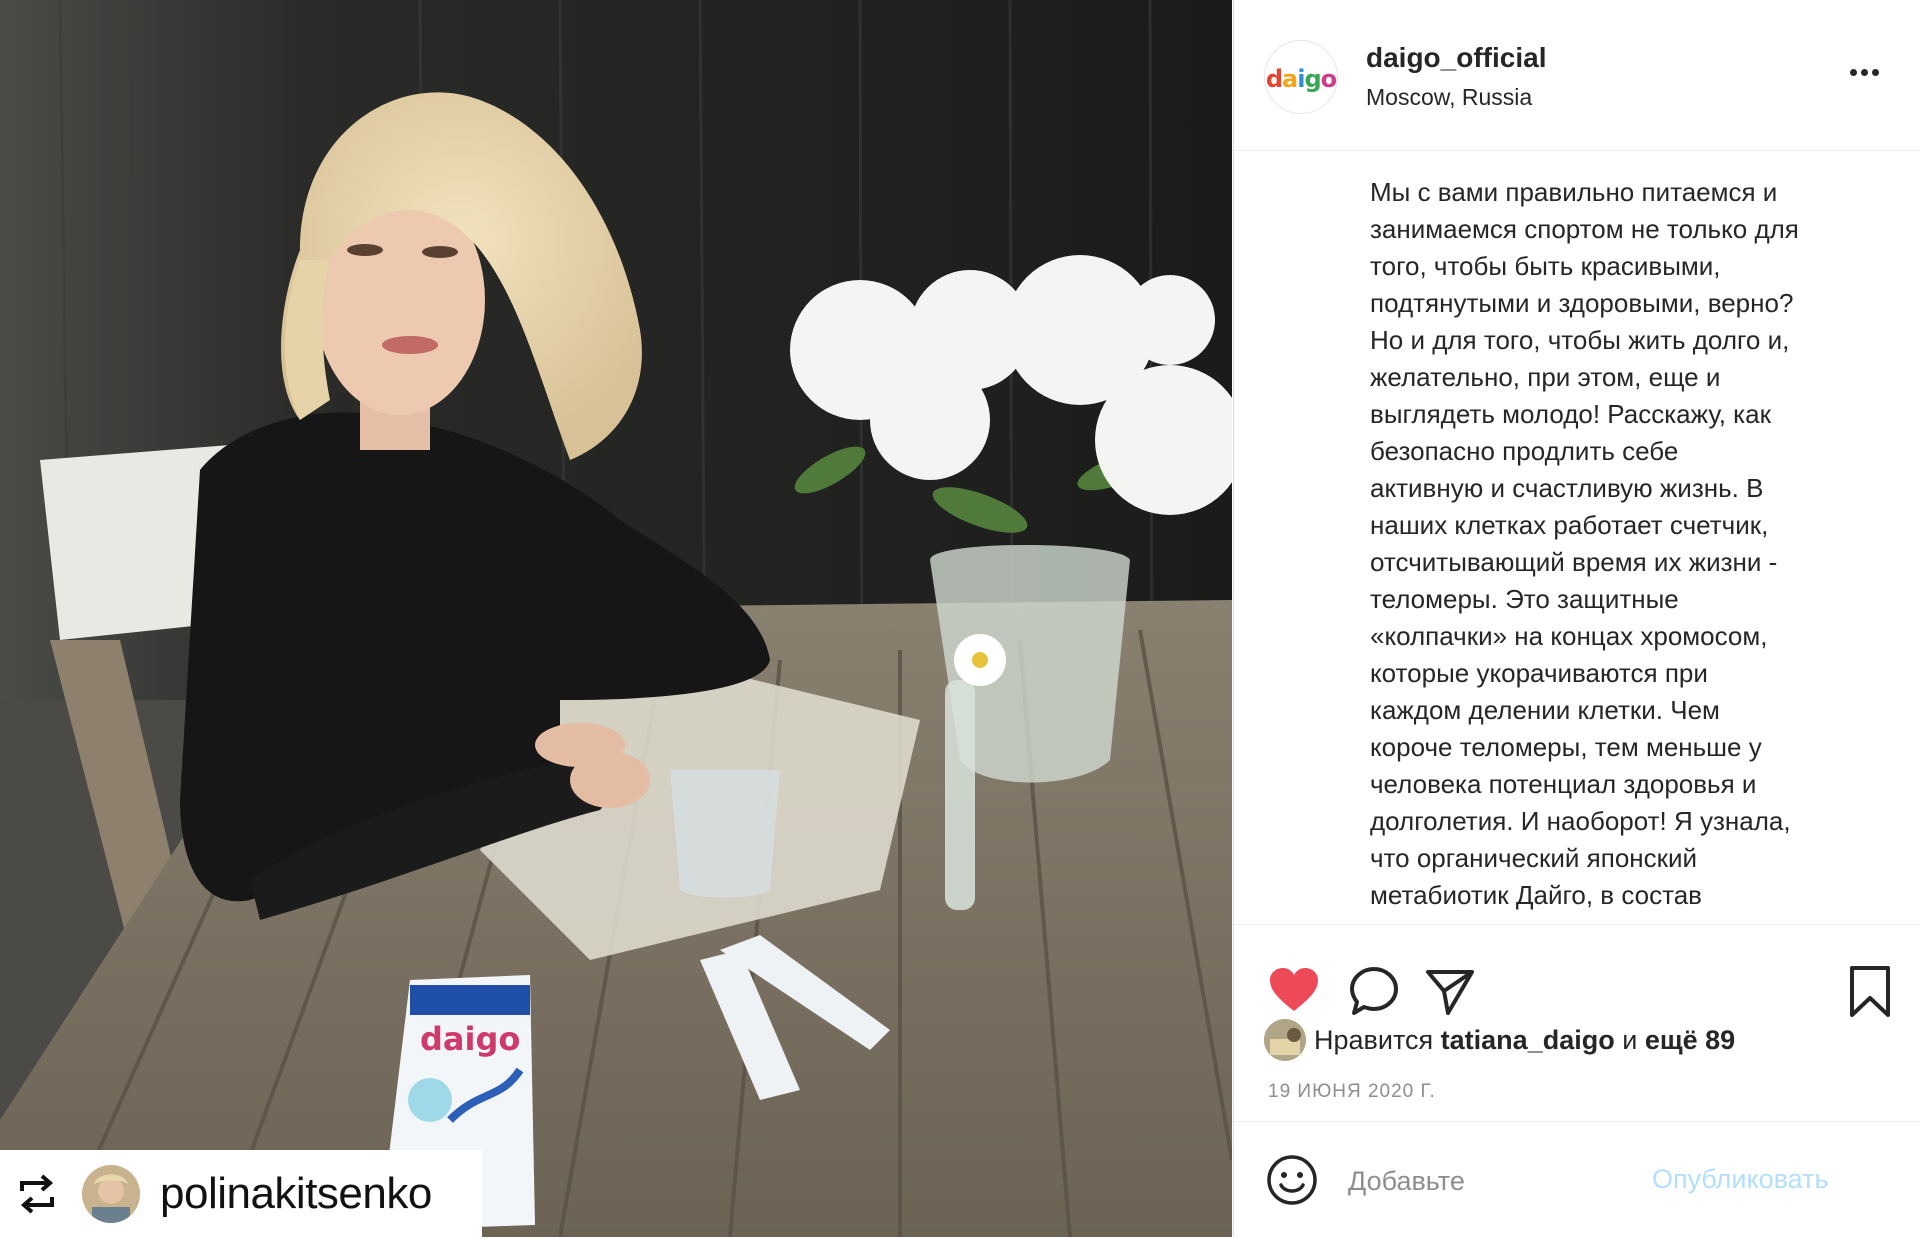  I want to click on bookmark-icon, so click(1870, 991).